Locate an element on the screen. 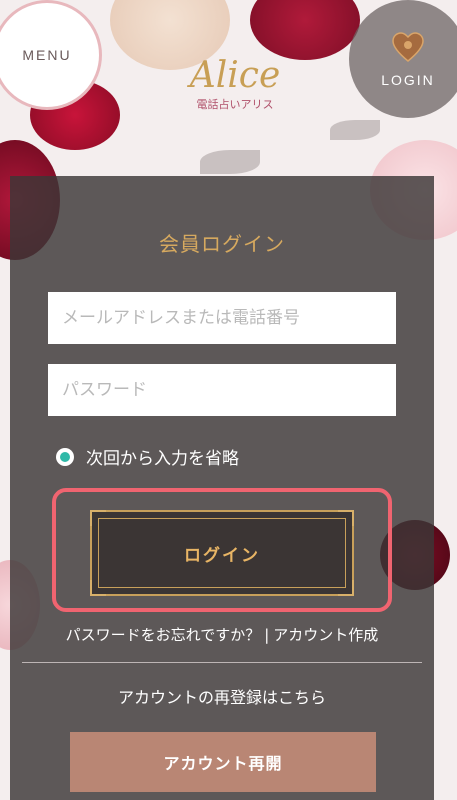 This screenshot has width=457, height=800. menu-button: MENU is located at coordinates (51, 55).